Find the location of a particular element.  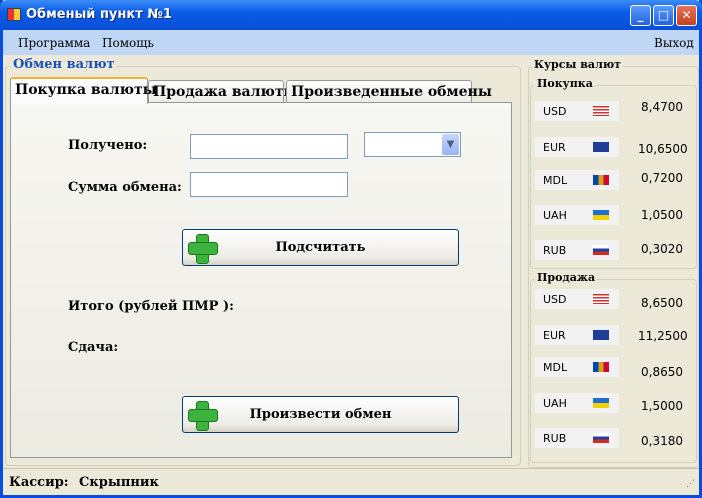

rate-code-buy-rub: RUB is located at coordinates (577, 250).